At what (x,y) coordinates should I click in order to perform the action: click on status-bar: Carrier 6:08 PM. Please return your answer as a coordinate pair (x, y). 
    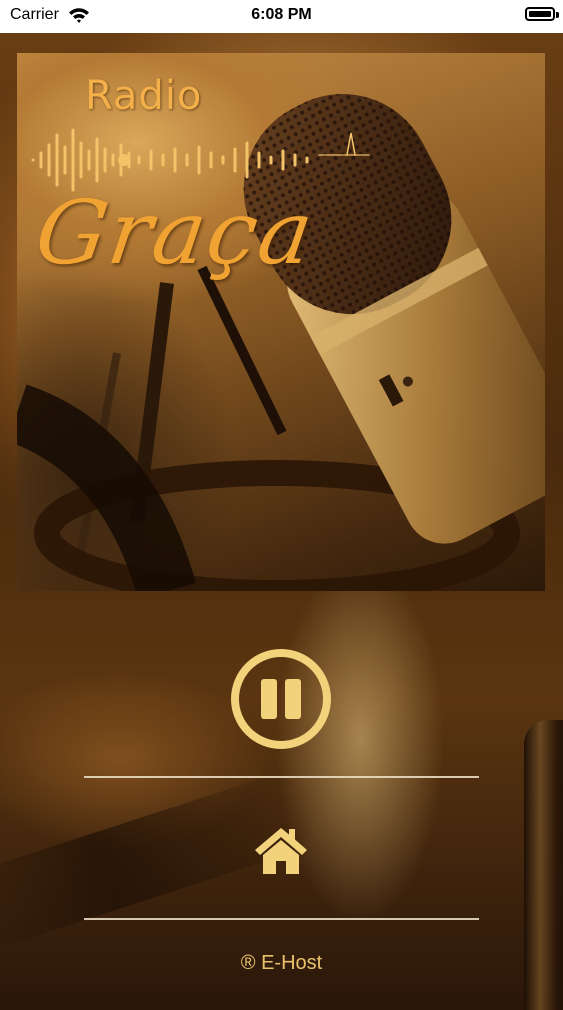
    Looking at the image, I should click on (281, 16).